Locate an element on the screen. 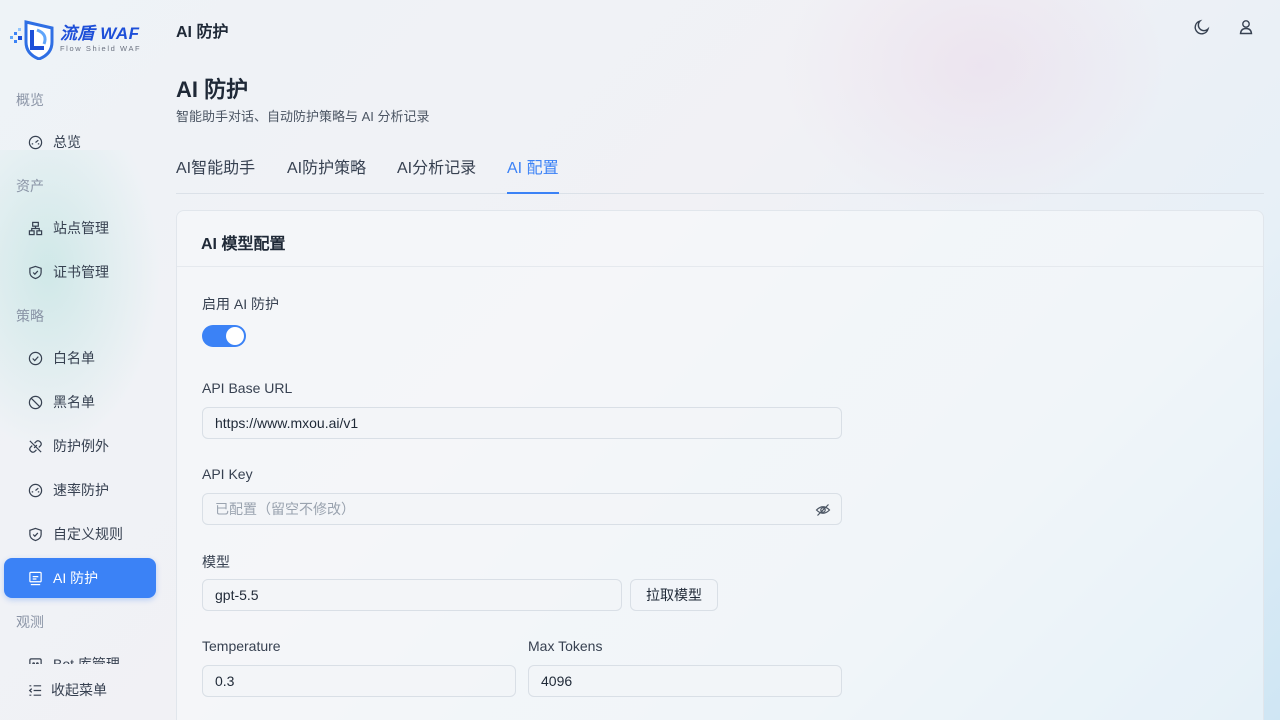 The width and height of the screenshot is (1280, 720). collapse-menu-button: 收起菜单 is located at coordinates (67, 690).